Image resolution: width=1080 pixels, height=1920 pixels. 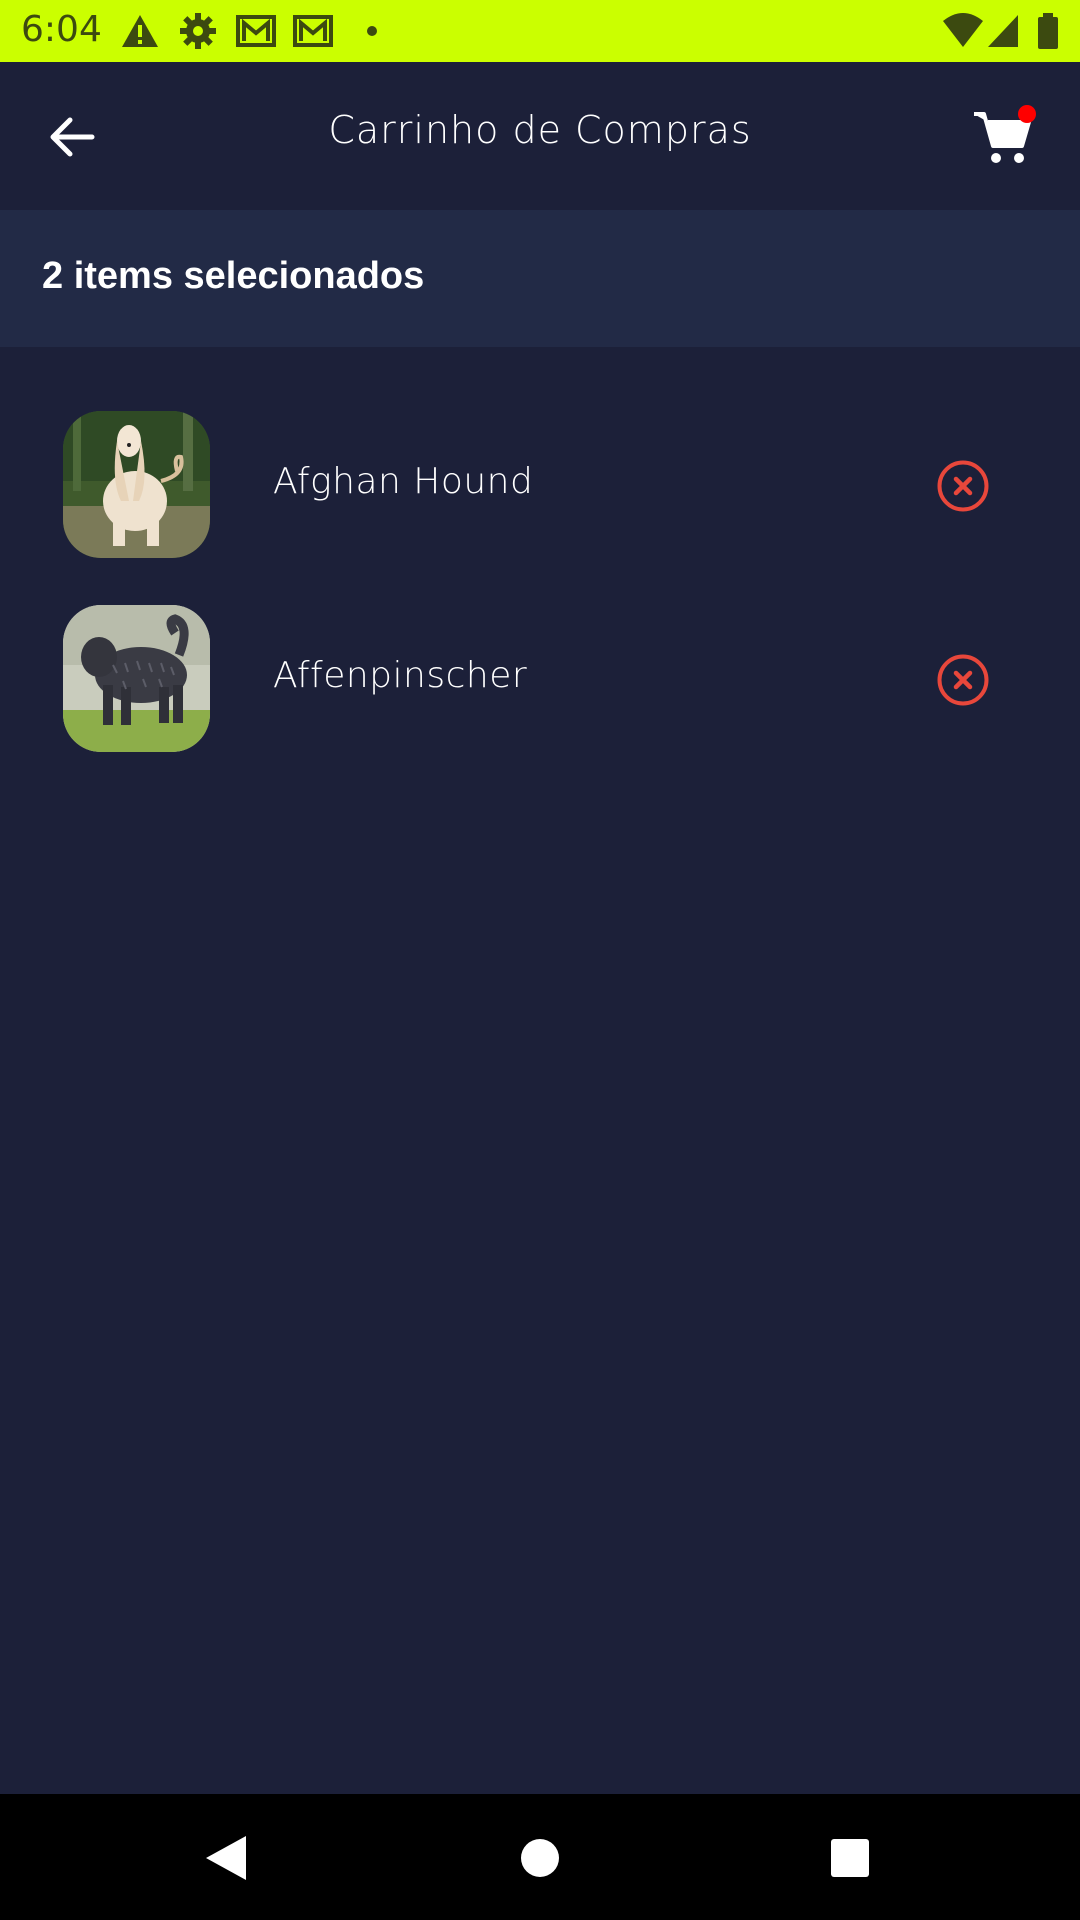 What do you see at coordinates (540, 130) in the screenshot?
I see `page-title: Carrinho de Compras` at bounding box center [540, 130].